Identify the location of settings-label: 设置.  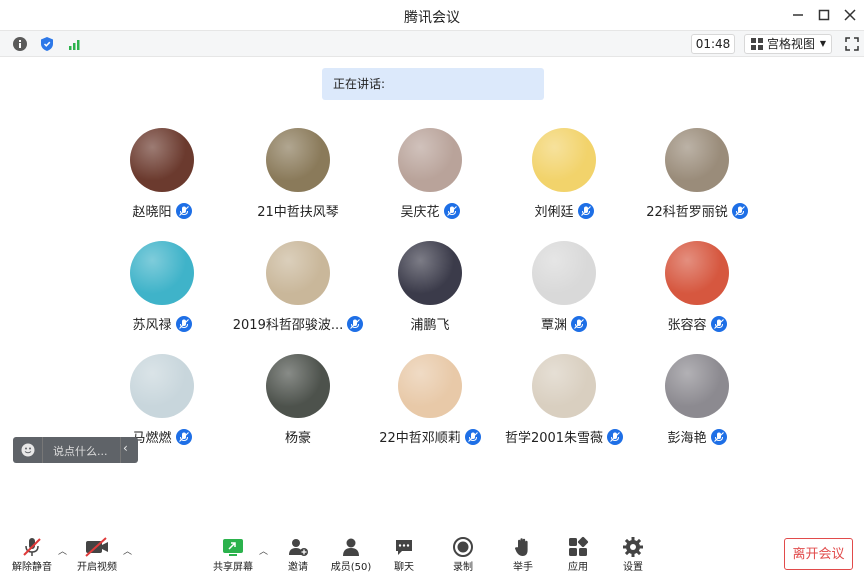
(633, 567).